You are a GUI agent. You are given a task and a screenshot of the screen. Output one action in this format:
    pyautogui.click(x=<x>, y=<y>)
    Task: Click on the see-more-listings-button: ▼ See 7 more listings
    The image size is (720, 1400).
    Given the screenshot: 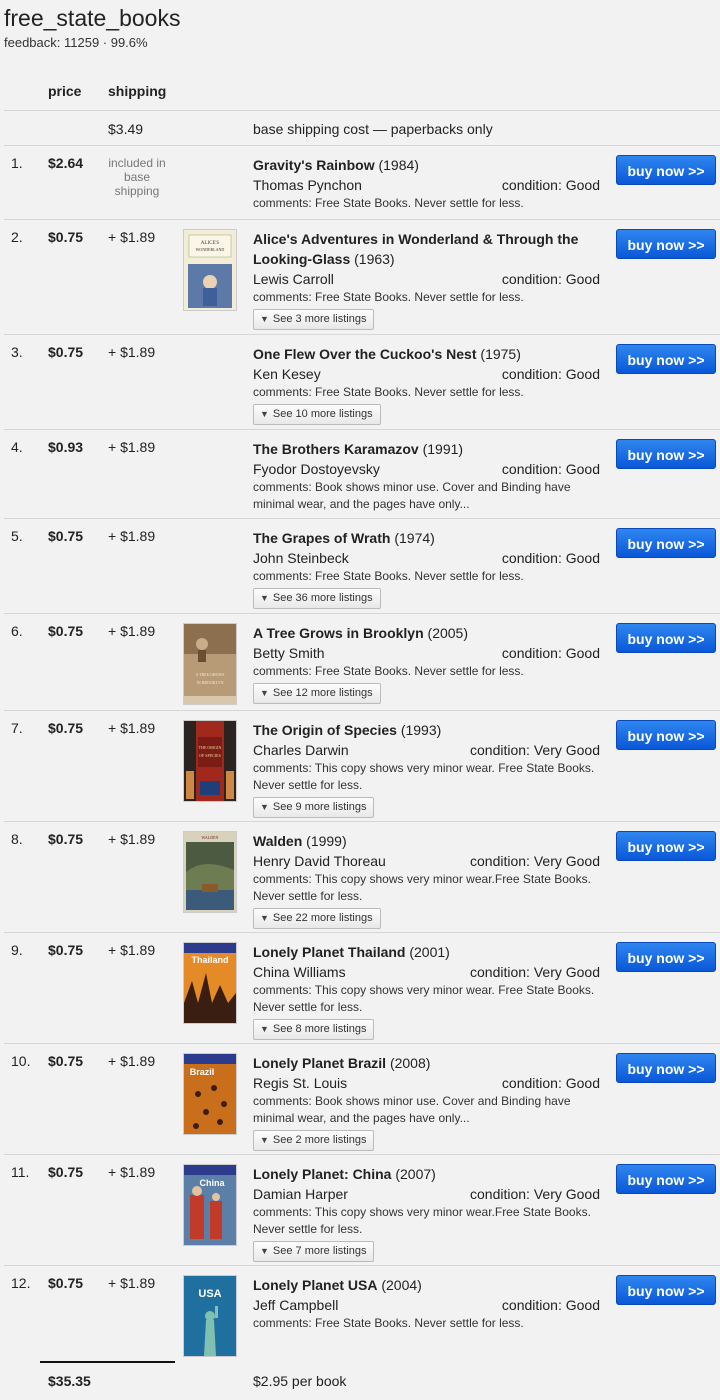 What is the action you would take?
    pyautogui.click(x=314, y=1251)
    